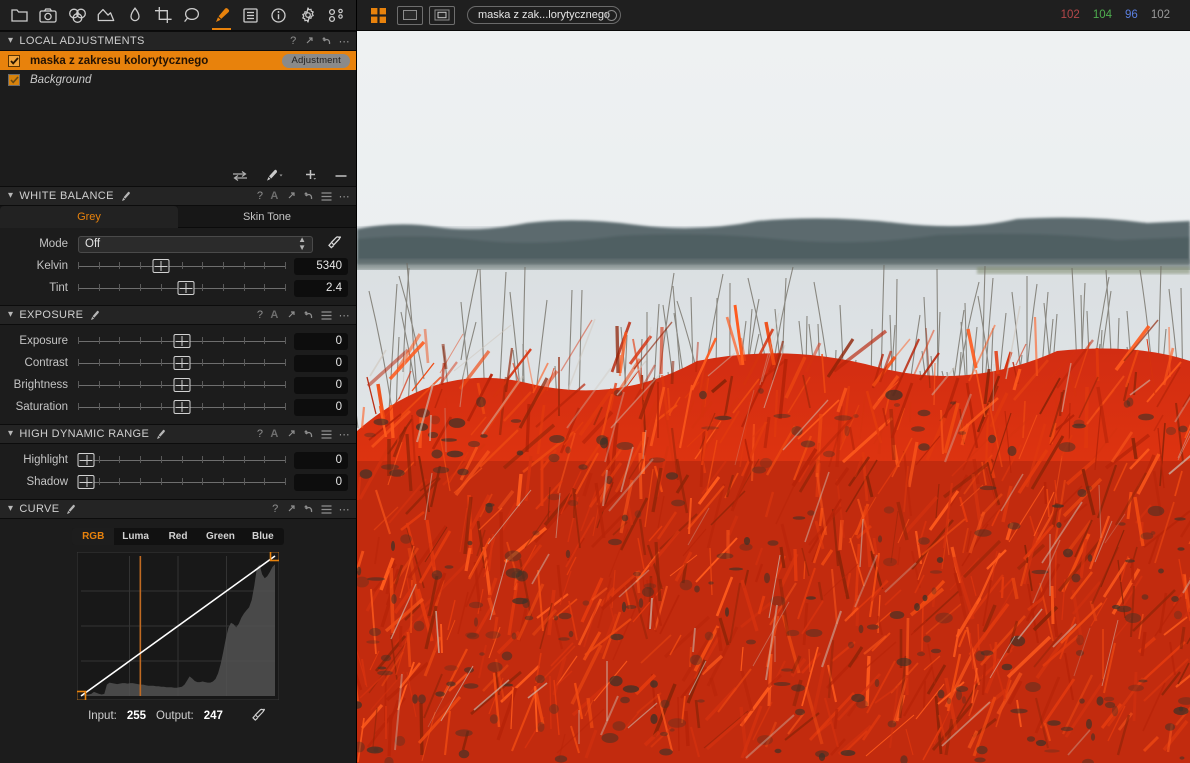 This screenshot has height=763, width=1190. I want to click on section-header-hdr: ▾ HIGH DYNAMIC RANGE ? A ⋯, so click(178, 434).